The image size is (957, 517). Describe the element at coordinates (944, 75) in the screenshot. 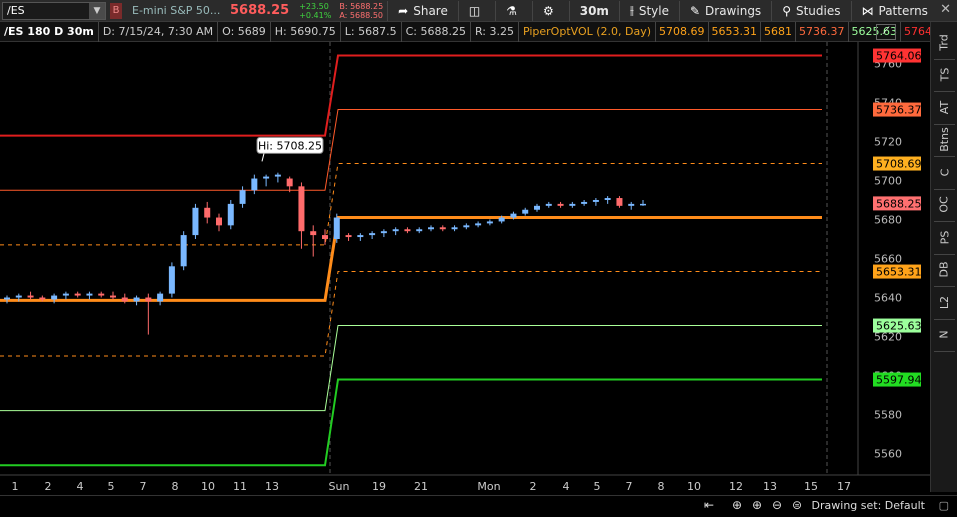

I see `tab-ts: TS` at that location.